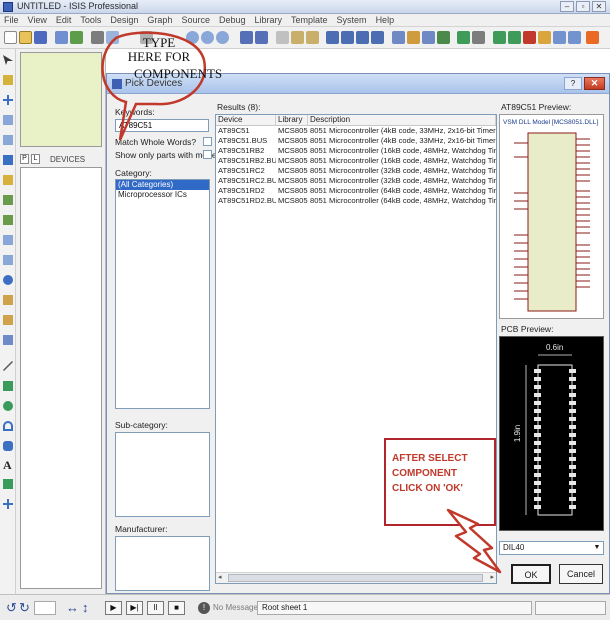  What do you see at coordinates (8, 200) in the screenshot?
I see `terminals-icon` at bounding box center [8, 200].